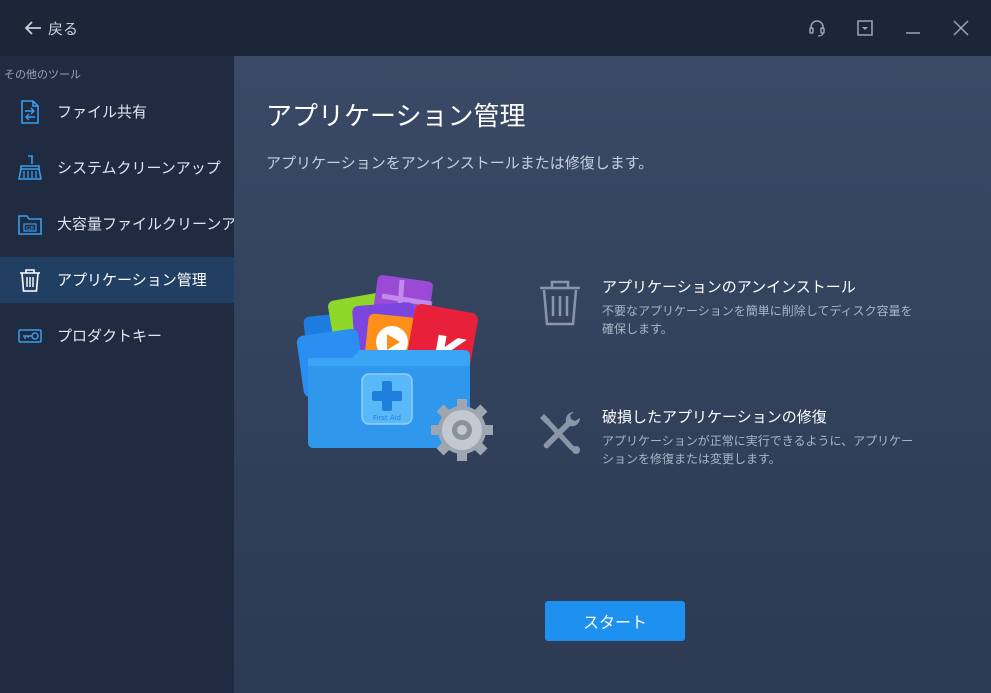 Image resolution: width=991 pixels, height=693 pixels. Describe the element at coordinates (913, 28) in the screenshot. I see `minimize-button` at that location.